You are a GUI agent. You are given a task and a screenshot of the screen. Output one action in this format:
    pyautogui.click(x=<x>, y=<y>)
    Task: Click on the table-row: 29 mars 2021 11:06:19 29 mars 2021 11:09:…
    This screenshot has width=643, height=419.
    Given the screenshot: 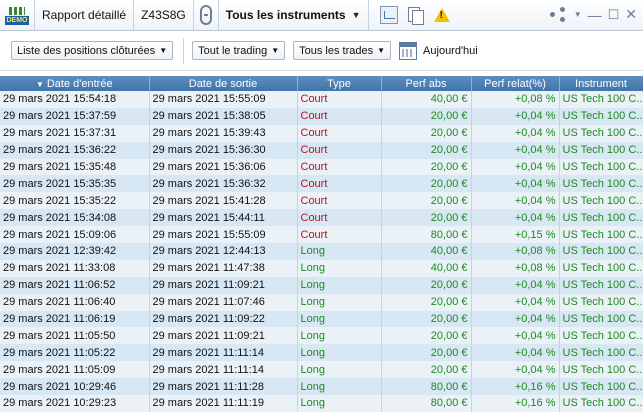 What is the action you would take?
    pyautogui.click(x=321, y=319)
    